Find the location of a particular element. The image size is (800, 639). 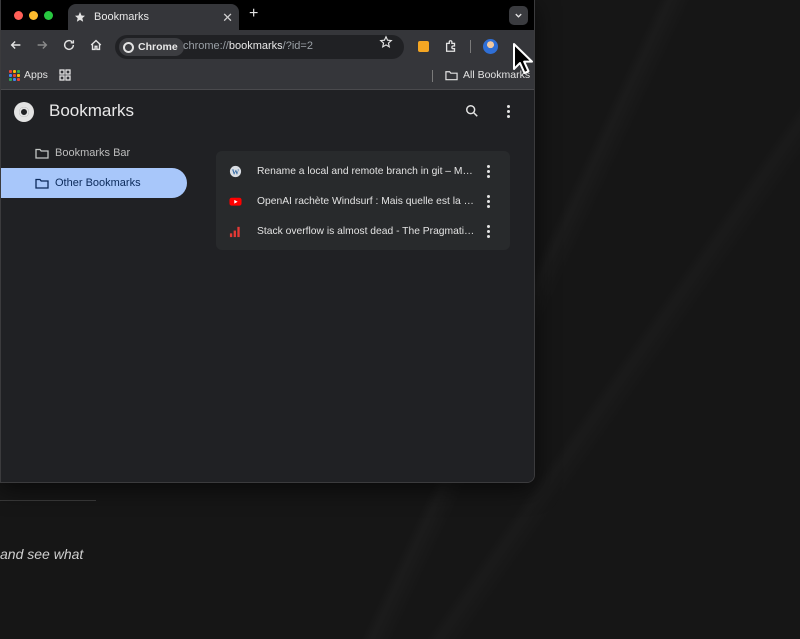

back-arrow-icon is located at coordinates (16, 45).